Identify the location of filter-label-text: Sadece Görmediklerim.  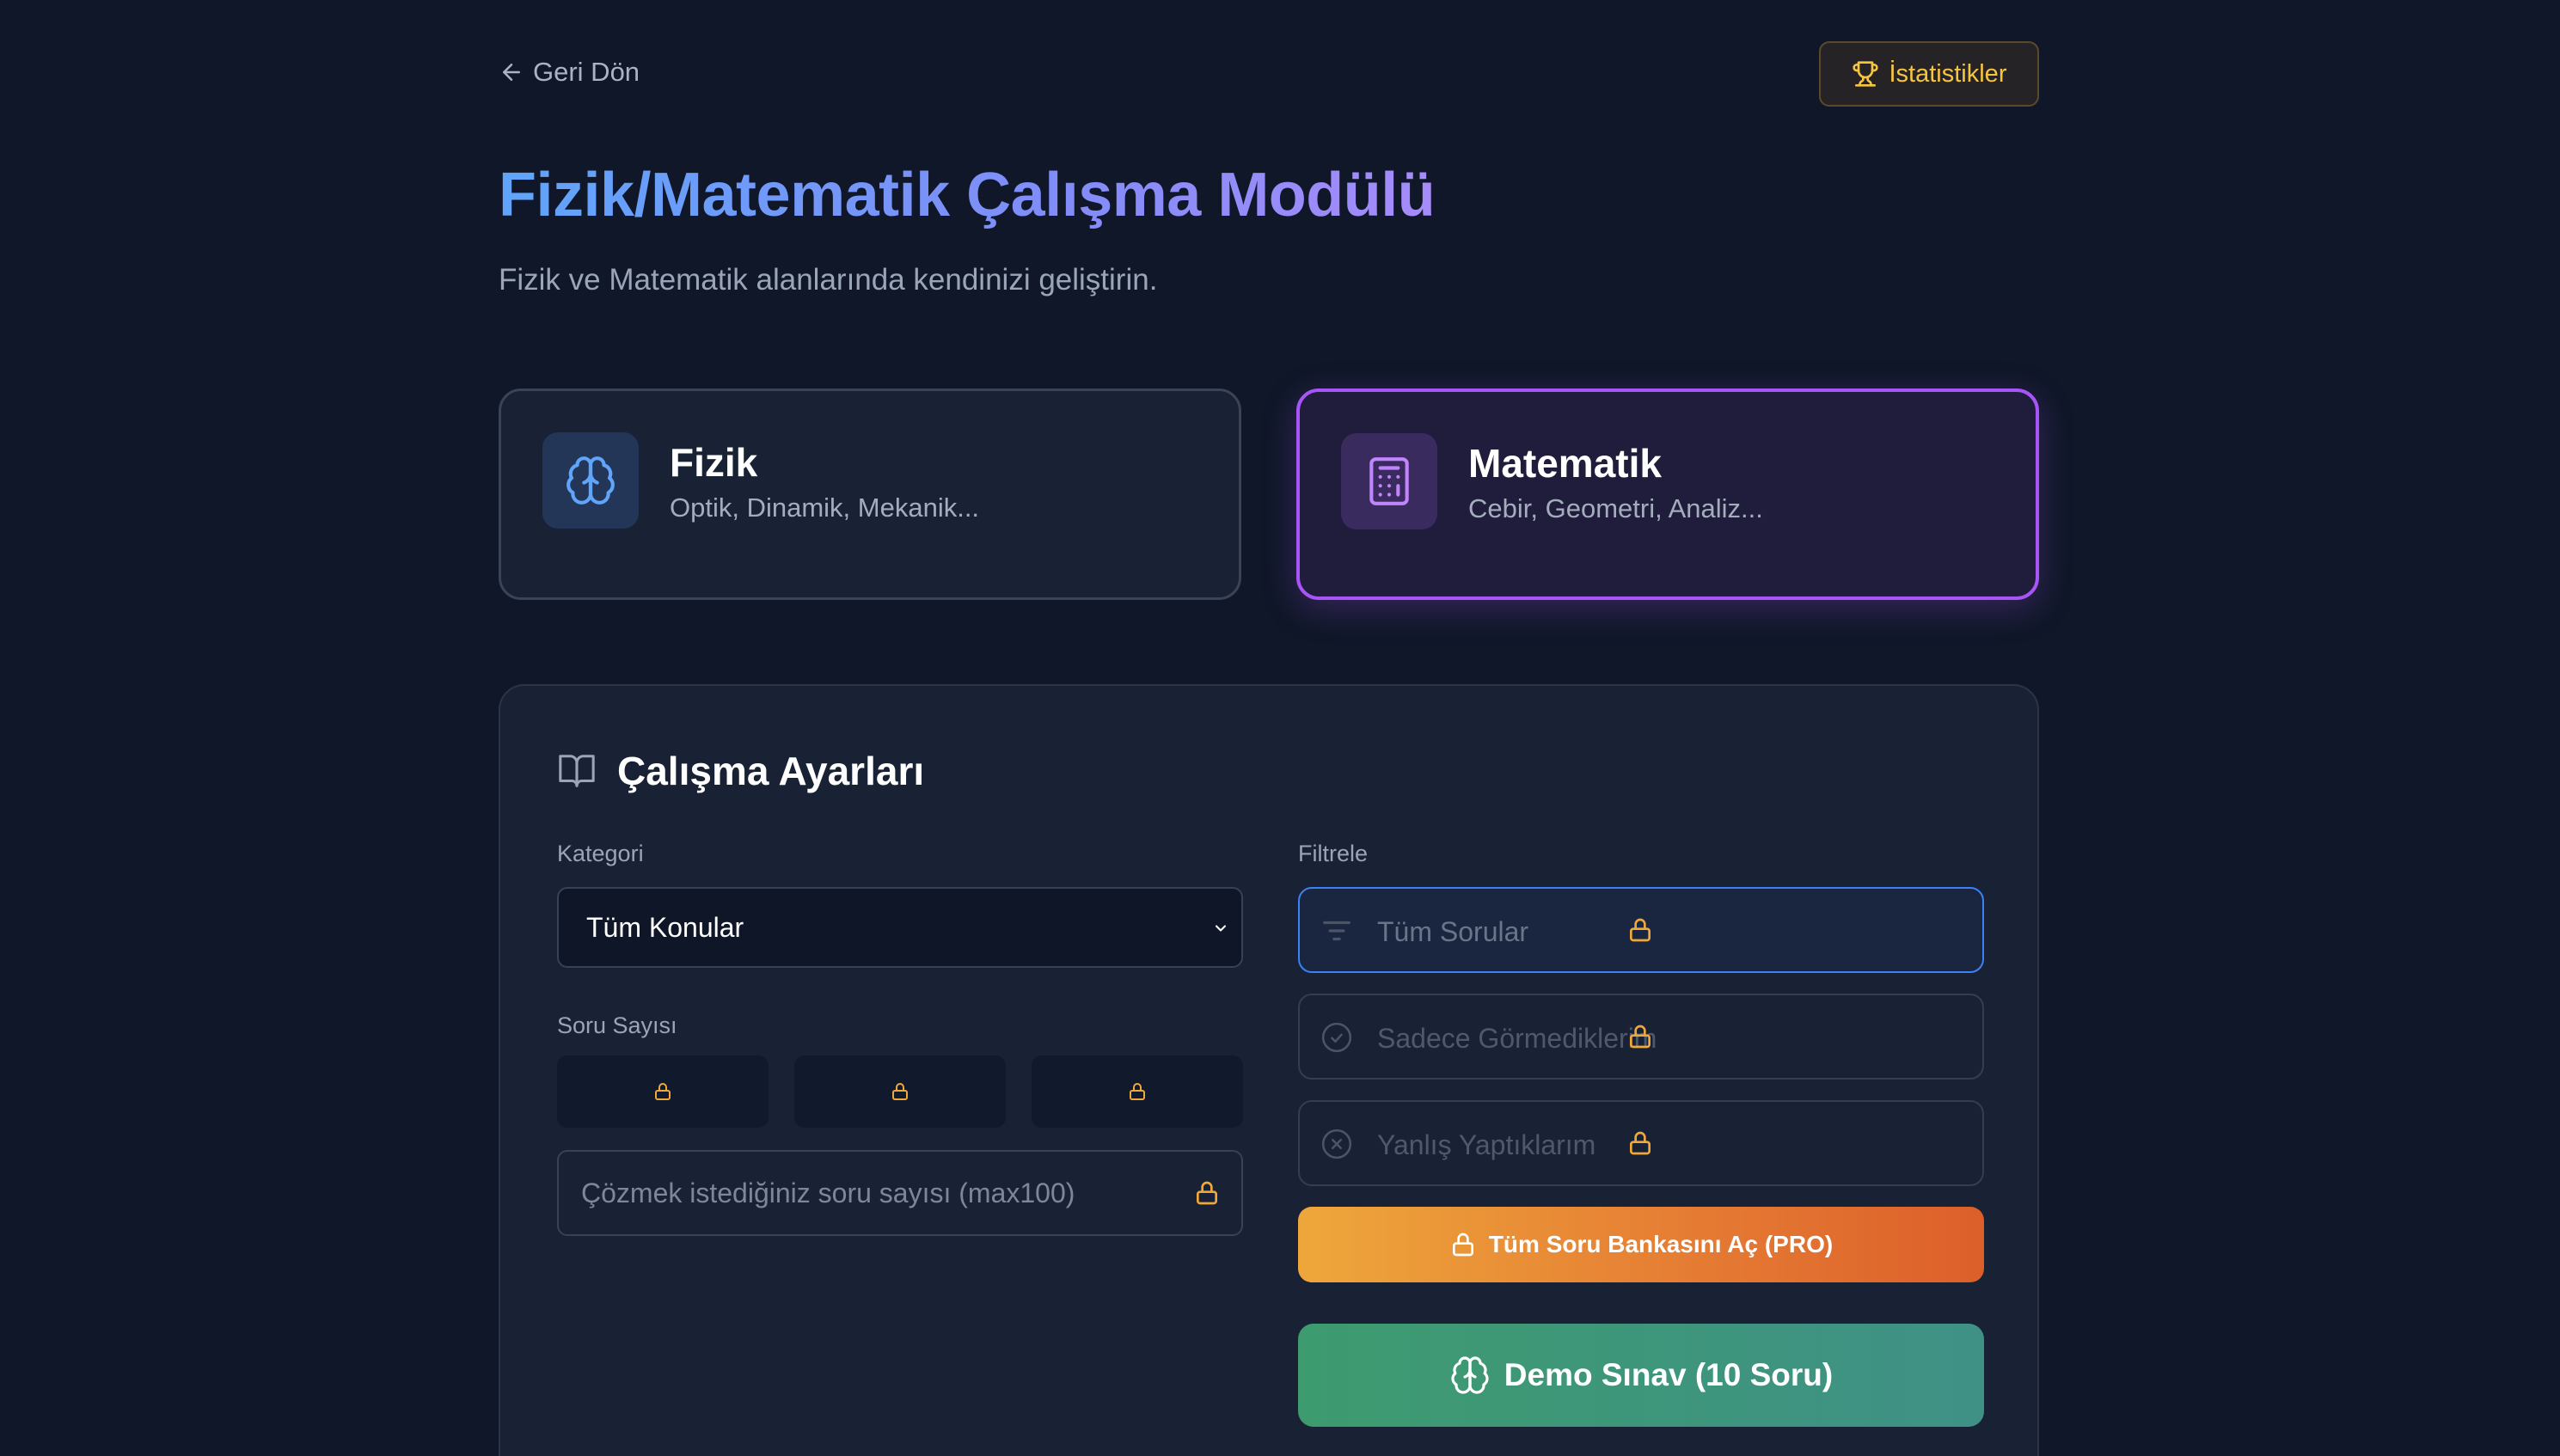
(1517, 1039).